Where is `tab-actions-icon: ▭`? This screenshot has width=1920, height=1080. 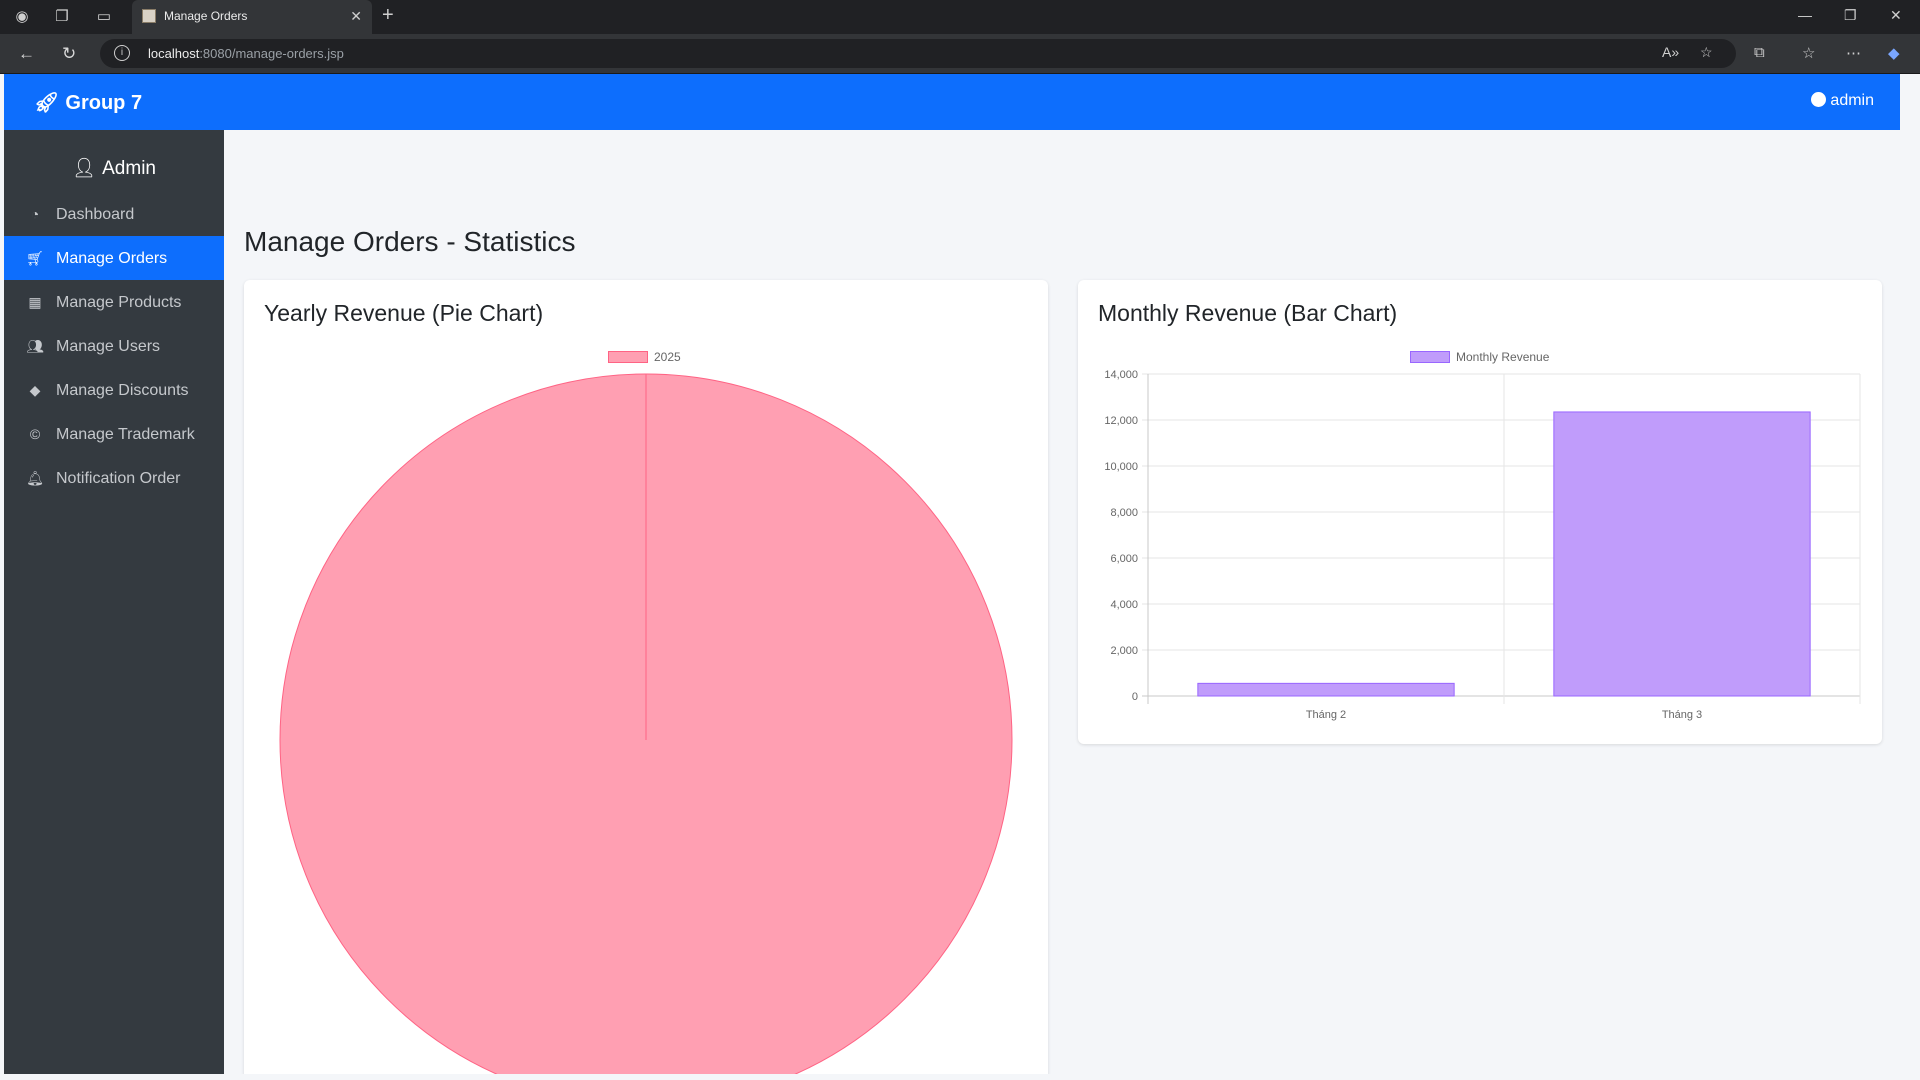
tab-actions-icon: ▭ is located at coordinates (104, 17).